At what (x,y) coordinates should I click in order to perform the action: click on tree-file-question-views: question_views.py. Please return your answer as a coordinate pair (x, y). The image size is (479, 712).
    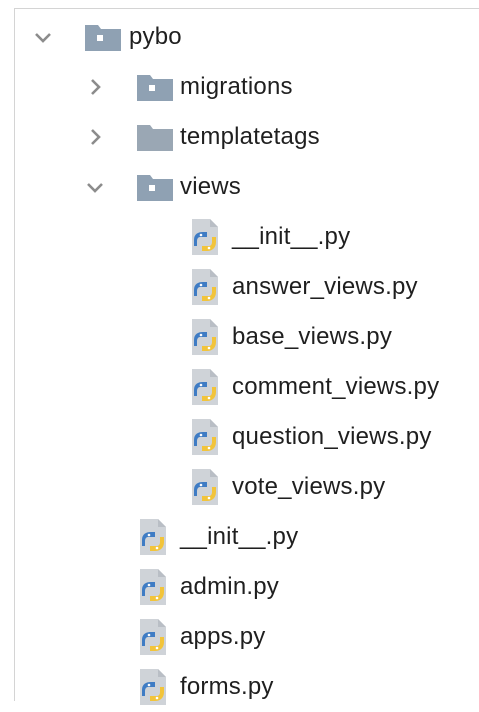
    Looking at the image, I should click on (239, 437).